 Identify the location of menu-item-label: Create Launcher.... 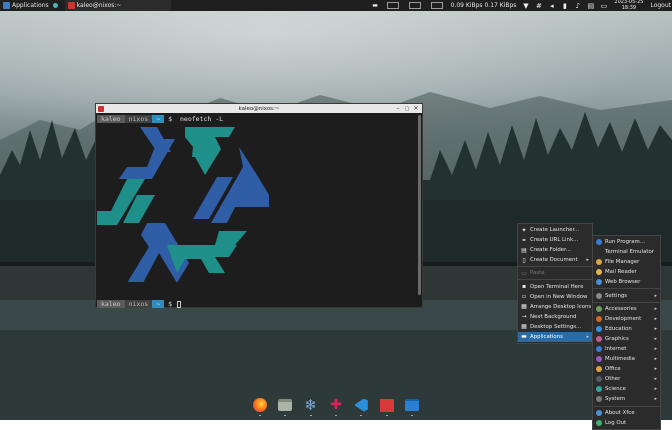
(555, 230).